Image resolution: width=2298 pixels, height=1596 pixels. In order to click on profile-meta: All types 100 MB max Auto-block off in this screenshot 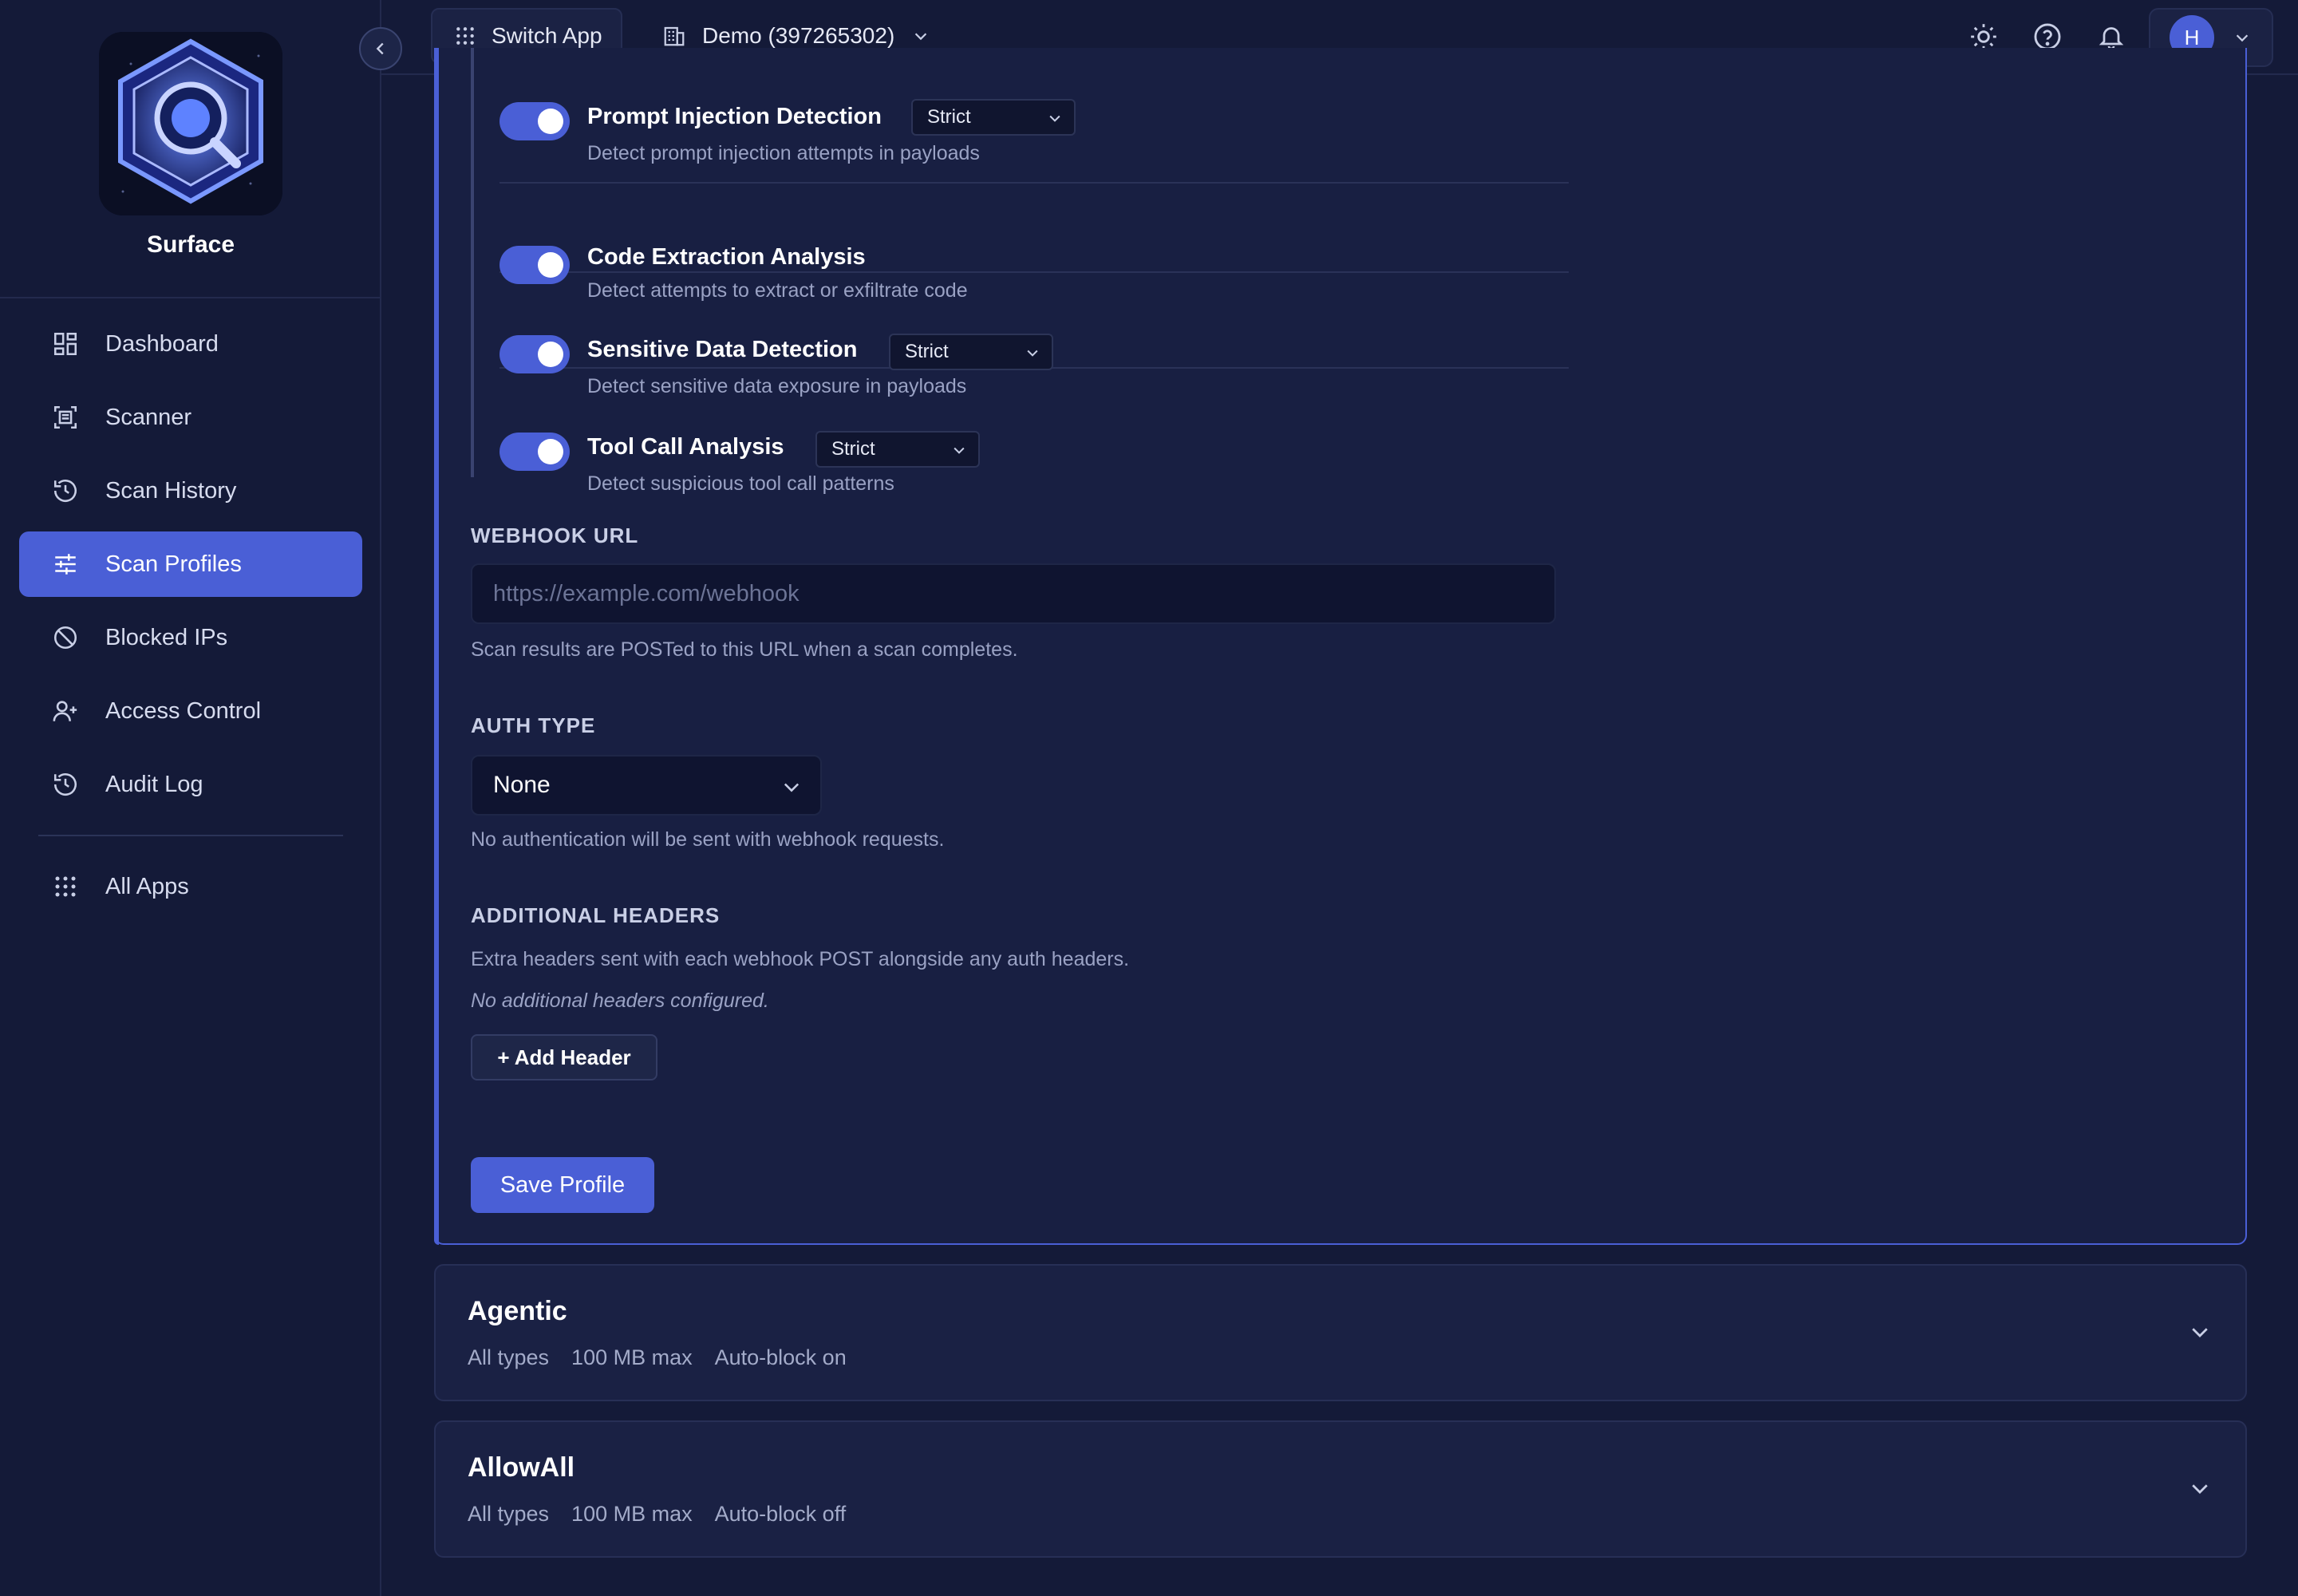, I will do `click(668, 1514)`.